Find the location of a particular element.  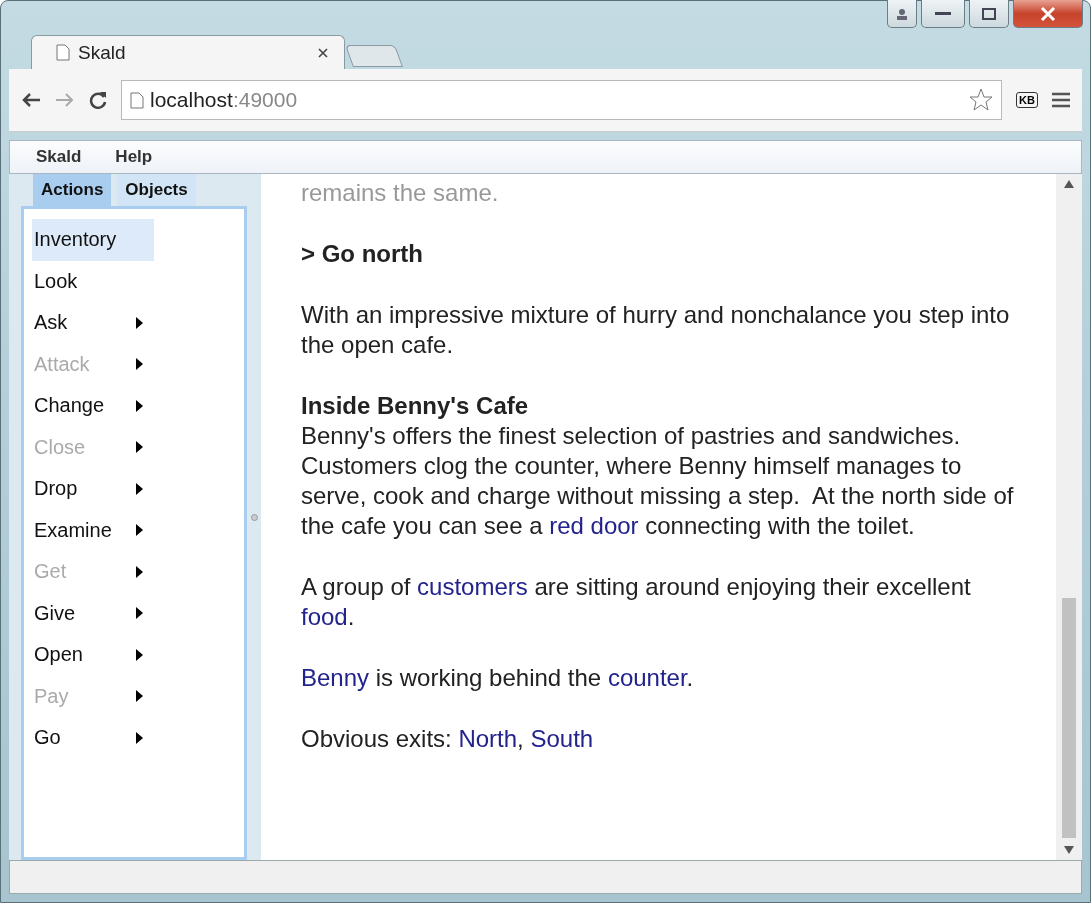

panel-tab: Actions is located at coordinates (72, 190).